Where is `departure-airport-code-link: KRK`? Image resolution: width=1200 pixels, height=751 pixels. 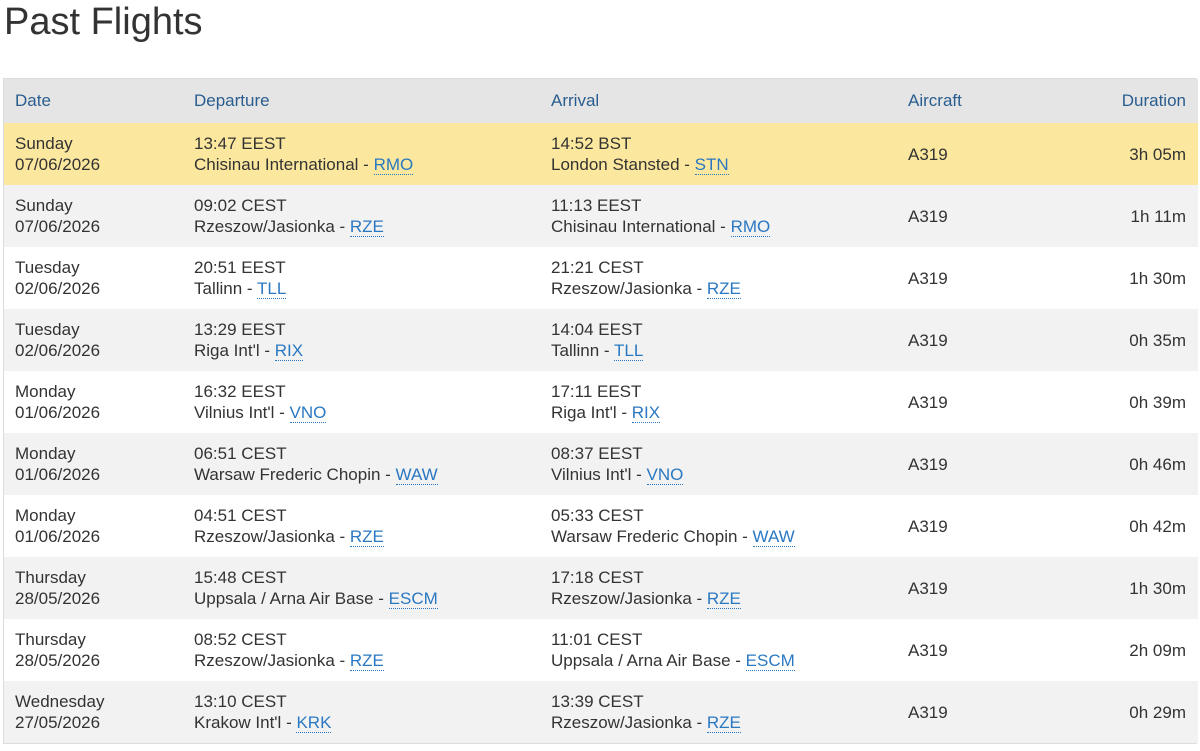
departure-airport-code-link: KRK is located at coordinates (314, 723).